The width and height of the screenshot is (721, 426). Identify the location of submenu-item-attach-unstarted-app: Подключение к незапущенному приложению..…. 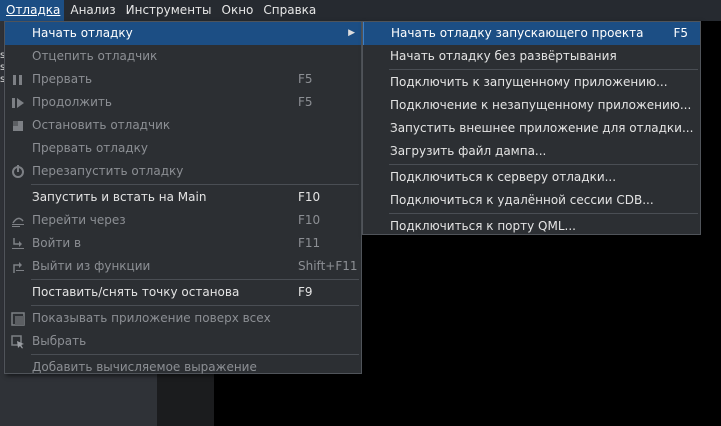
(531, 105).